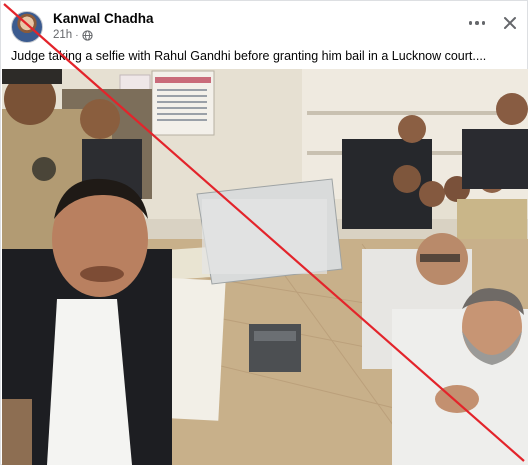 Image resolution: width=528 pixels, height=465 pixels. Describe the element at coordinates (73, 35) in the screenshot. I see `post-meta: 21h ·` at that location.